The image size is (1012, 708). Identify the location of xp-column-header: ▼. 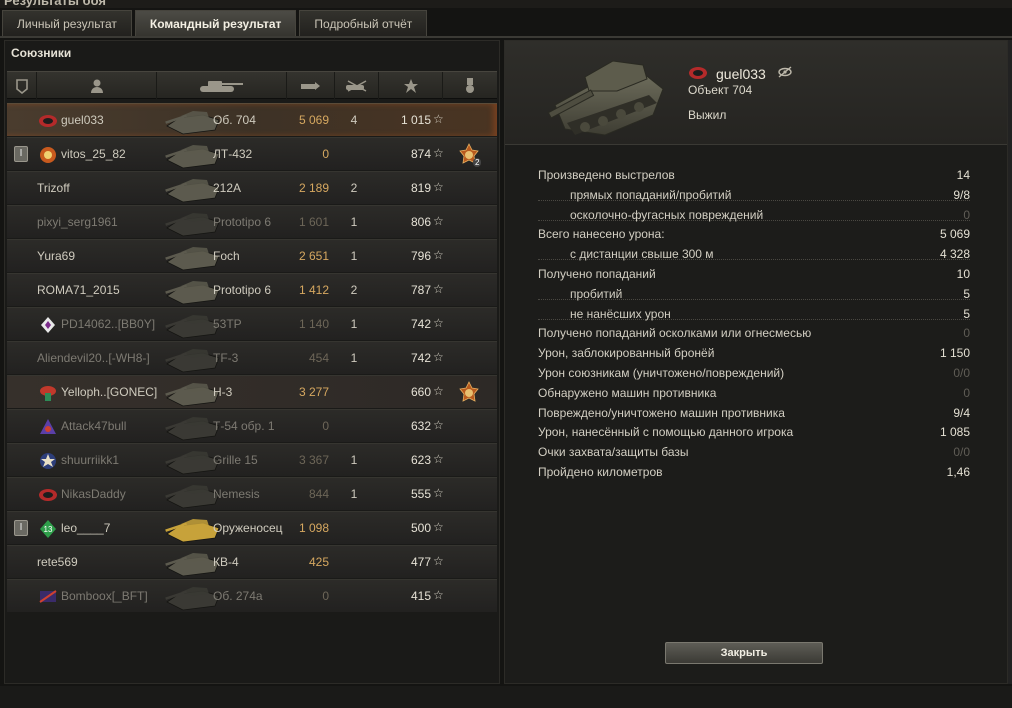
(572, 84).